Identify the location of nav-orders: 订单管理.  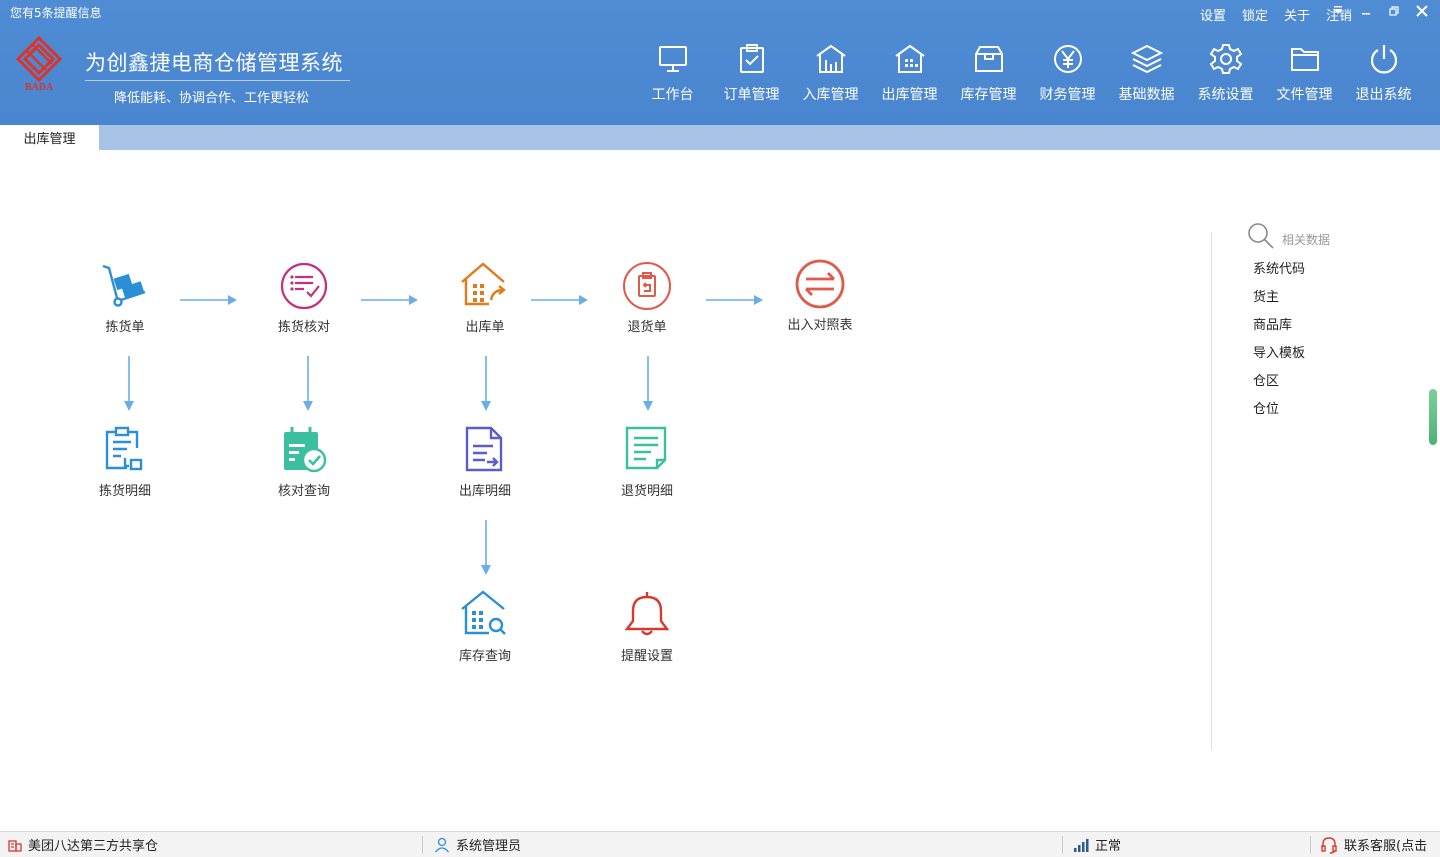
(751, 73).